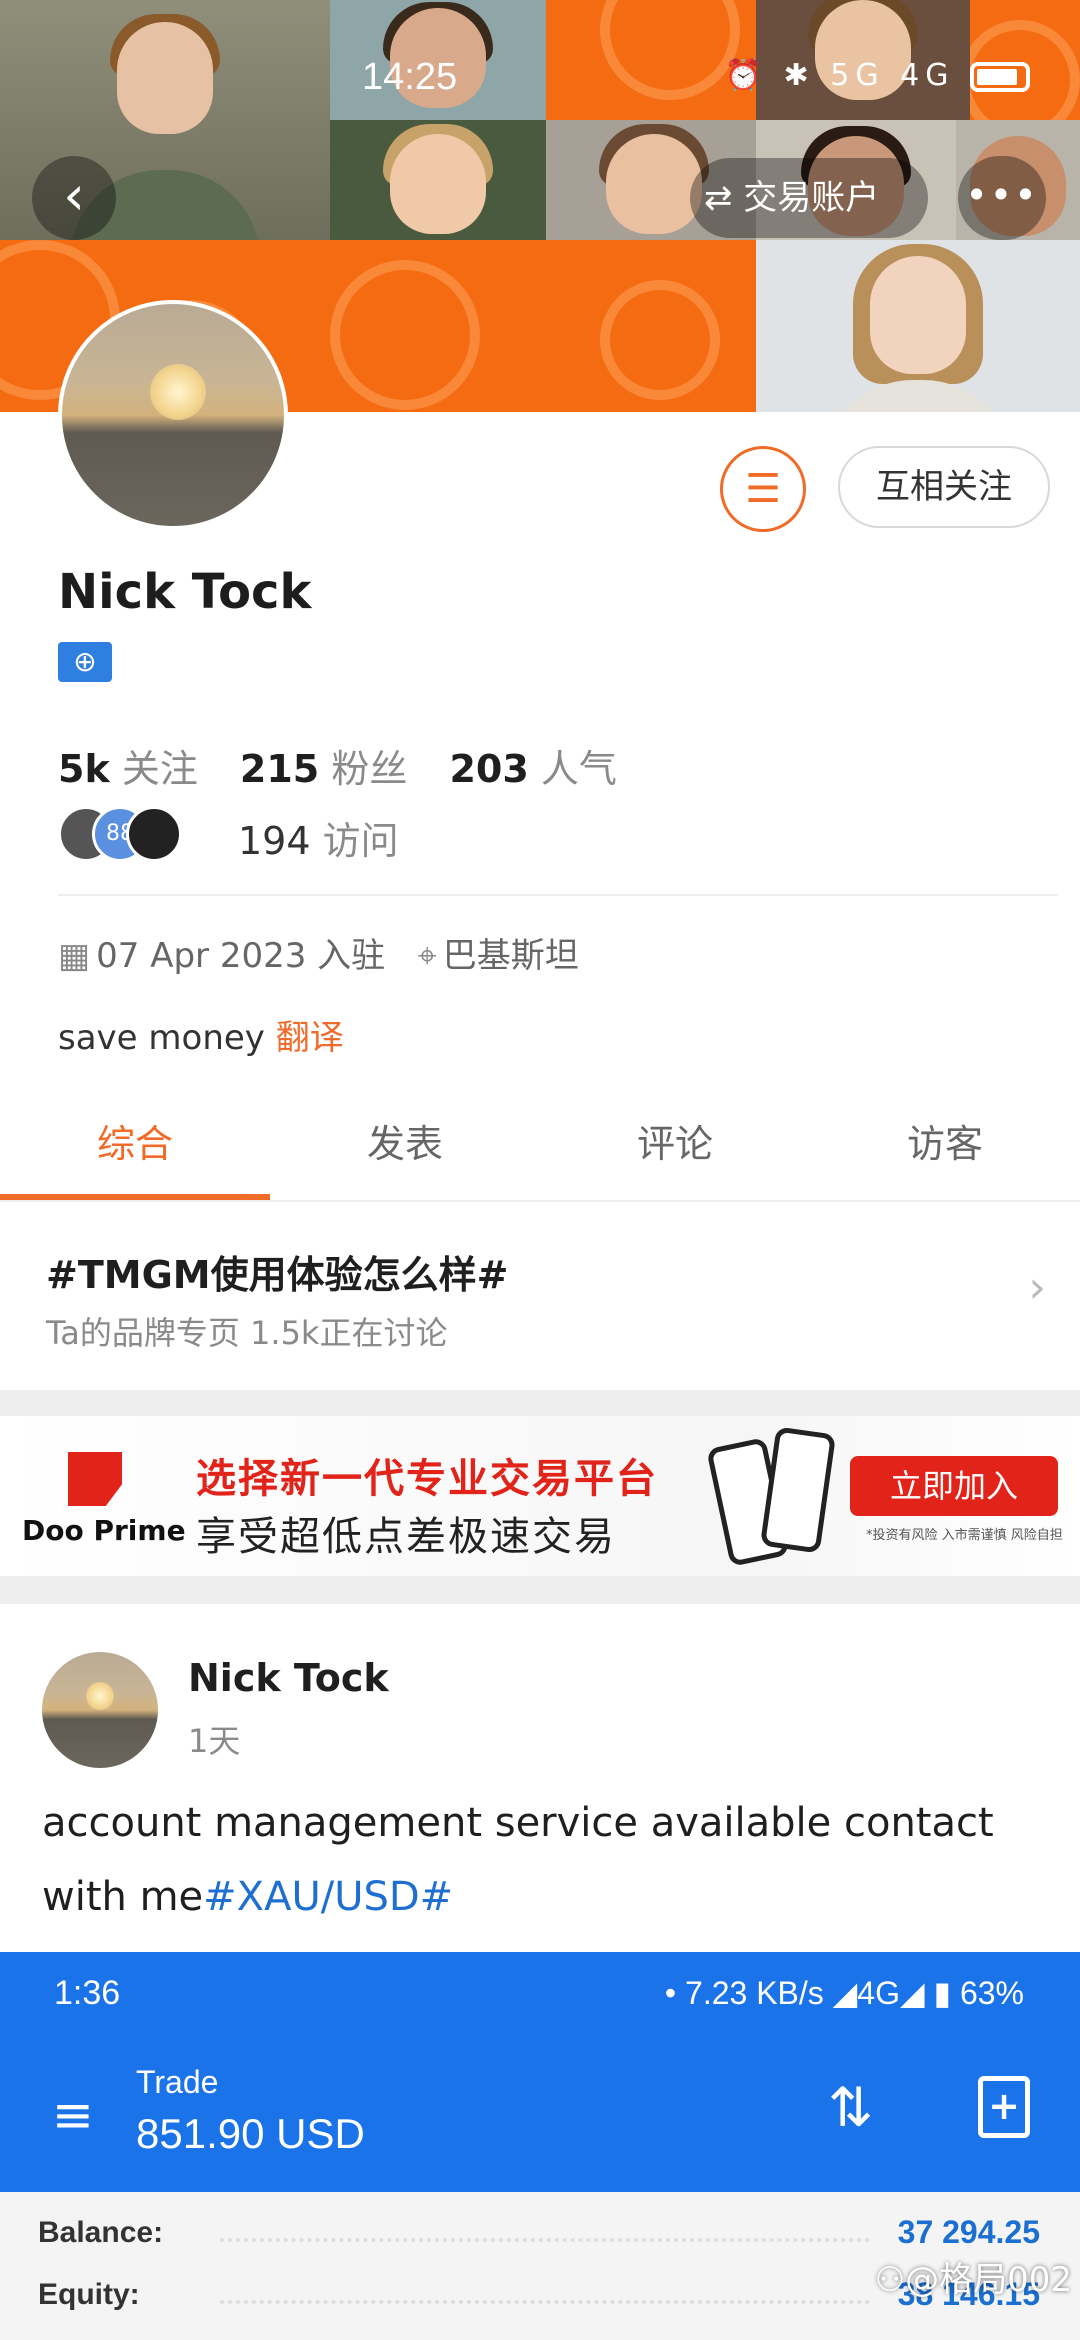 The height and width of the screenshot is (2340, 1080). What do you see at coordinates (328, 1897) in the screenshot?
I see `post-hashtag: #XAU/USD#` at bounding box center [328, 1897].